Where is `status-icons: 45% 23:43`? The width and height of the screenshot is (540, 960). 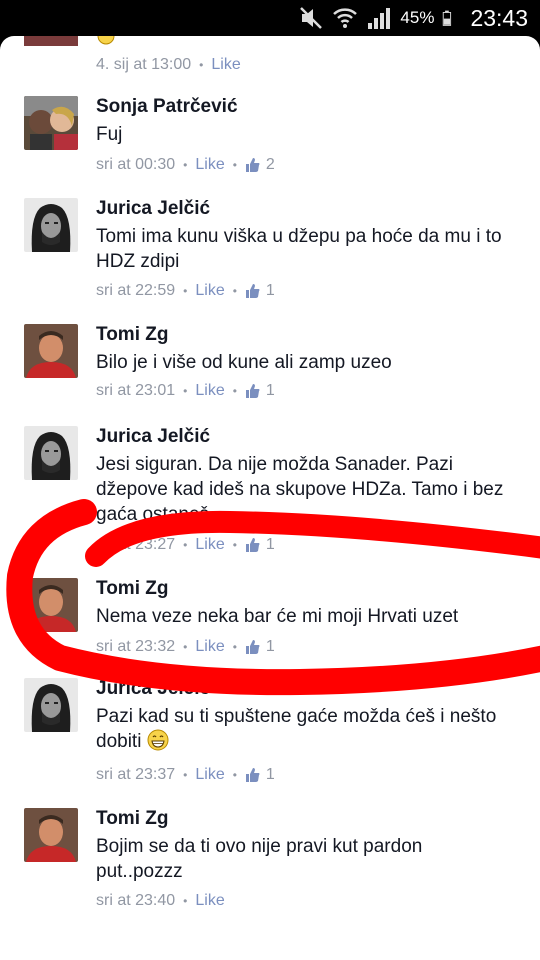 status-icons: 45% 23:43 is located at coordinates (413, 18).